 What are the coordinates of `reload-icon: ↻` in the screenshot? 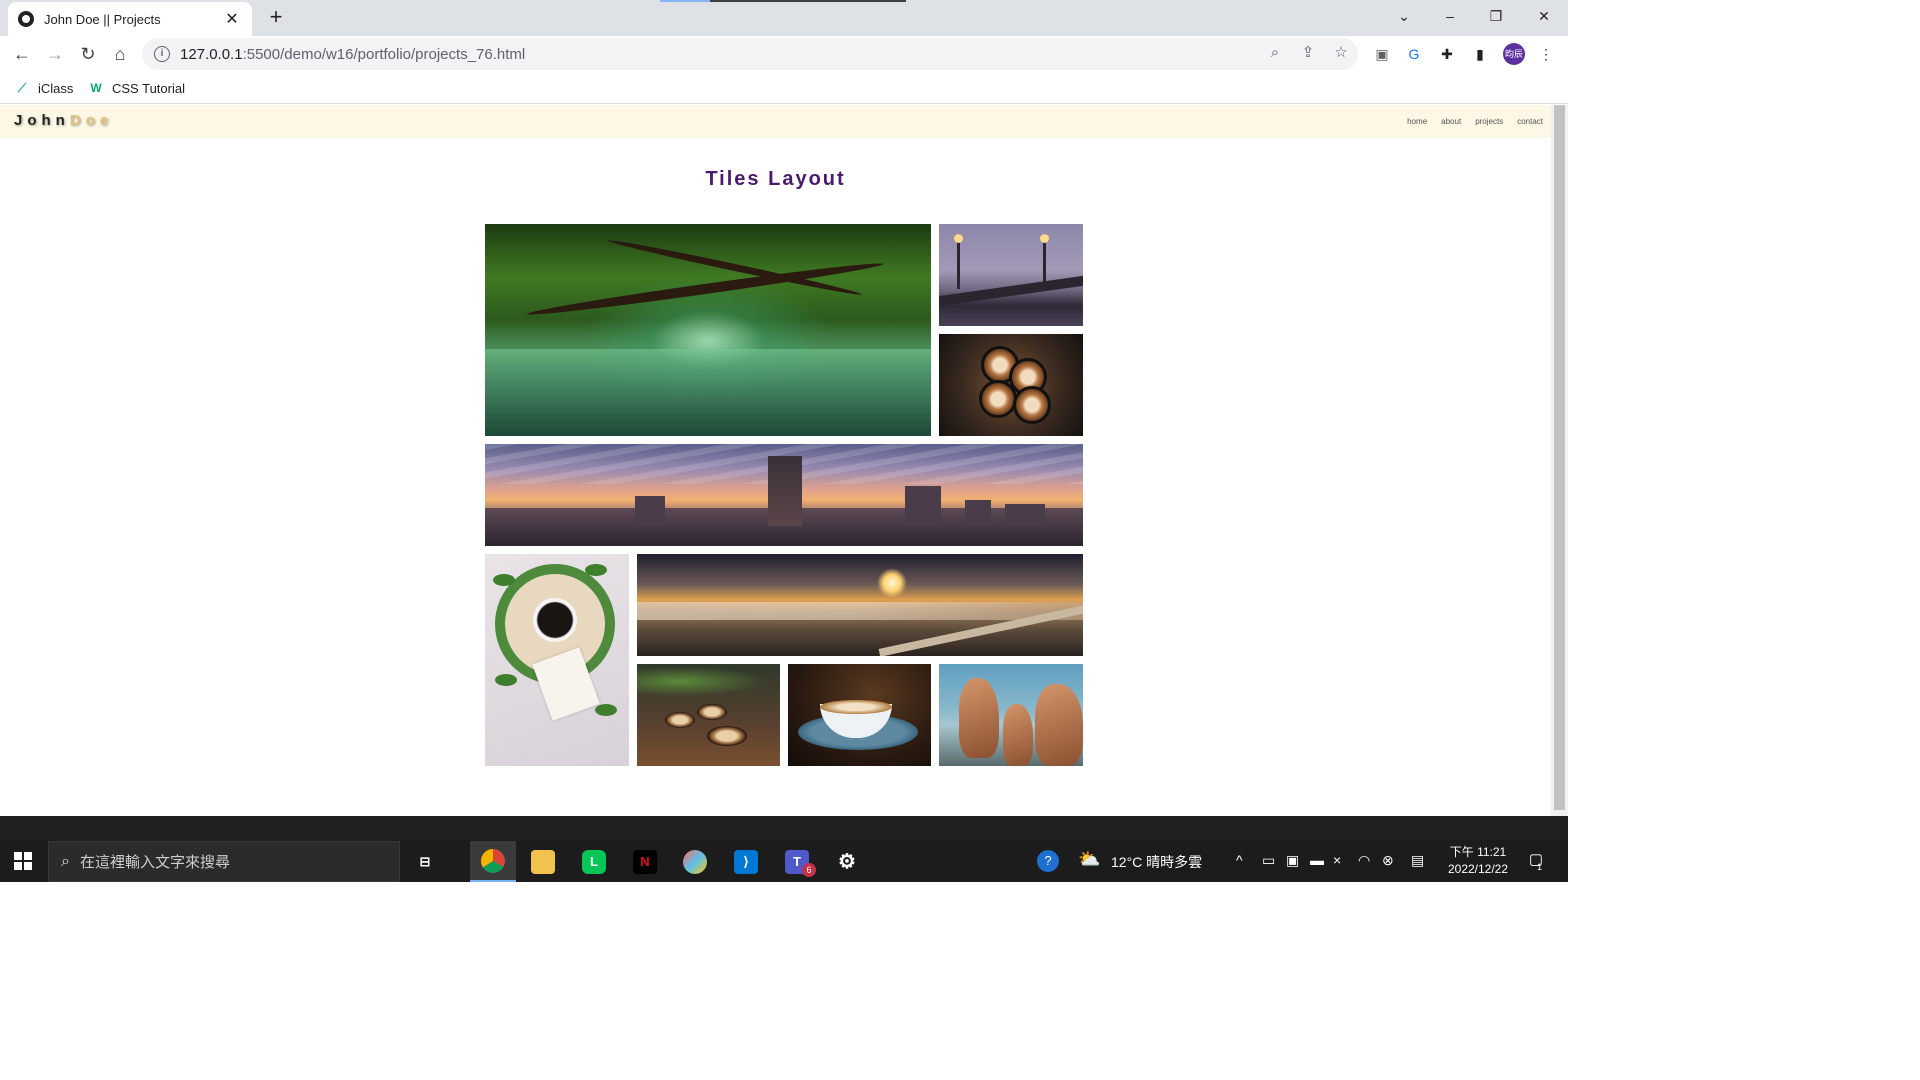 It's located at (88, 54).